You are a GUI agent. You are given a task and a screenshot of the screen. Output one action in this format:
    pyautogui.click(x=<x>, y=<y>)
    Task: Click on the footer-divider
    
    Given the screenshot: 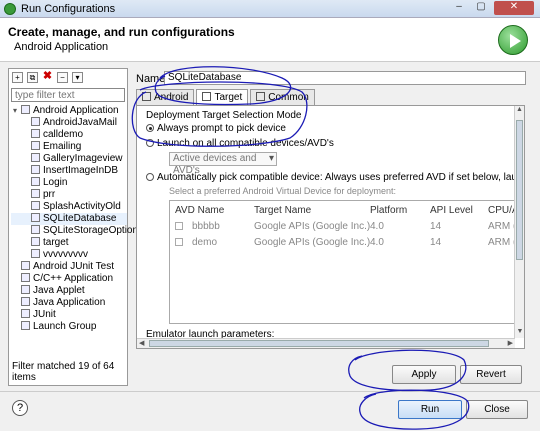 What is the action you would take?
    pyautogui.click(x=270, y=391)
    